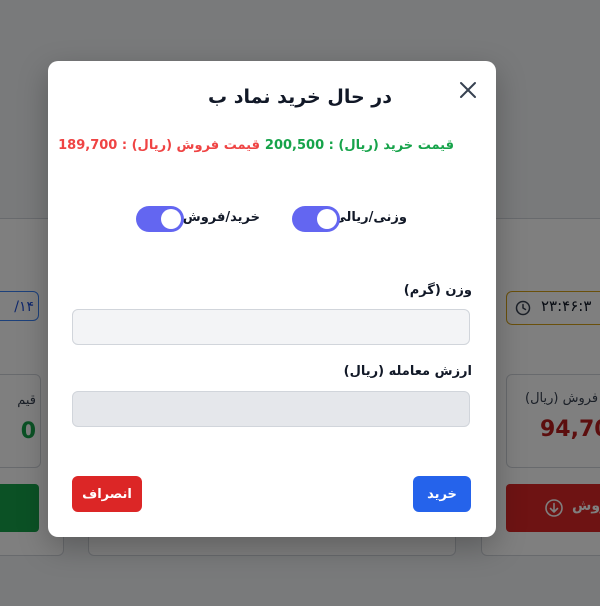 The width and height of the screenshot is (600, 606). Describe the element at coordinates (159, 145) in the screenshot. I see `sell-price-label: قیمت فروش (ریال) : 189,700` at that location.